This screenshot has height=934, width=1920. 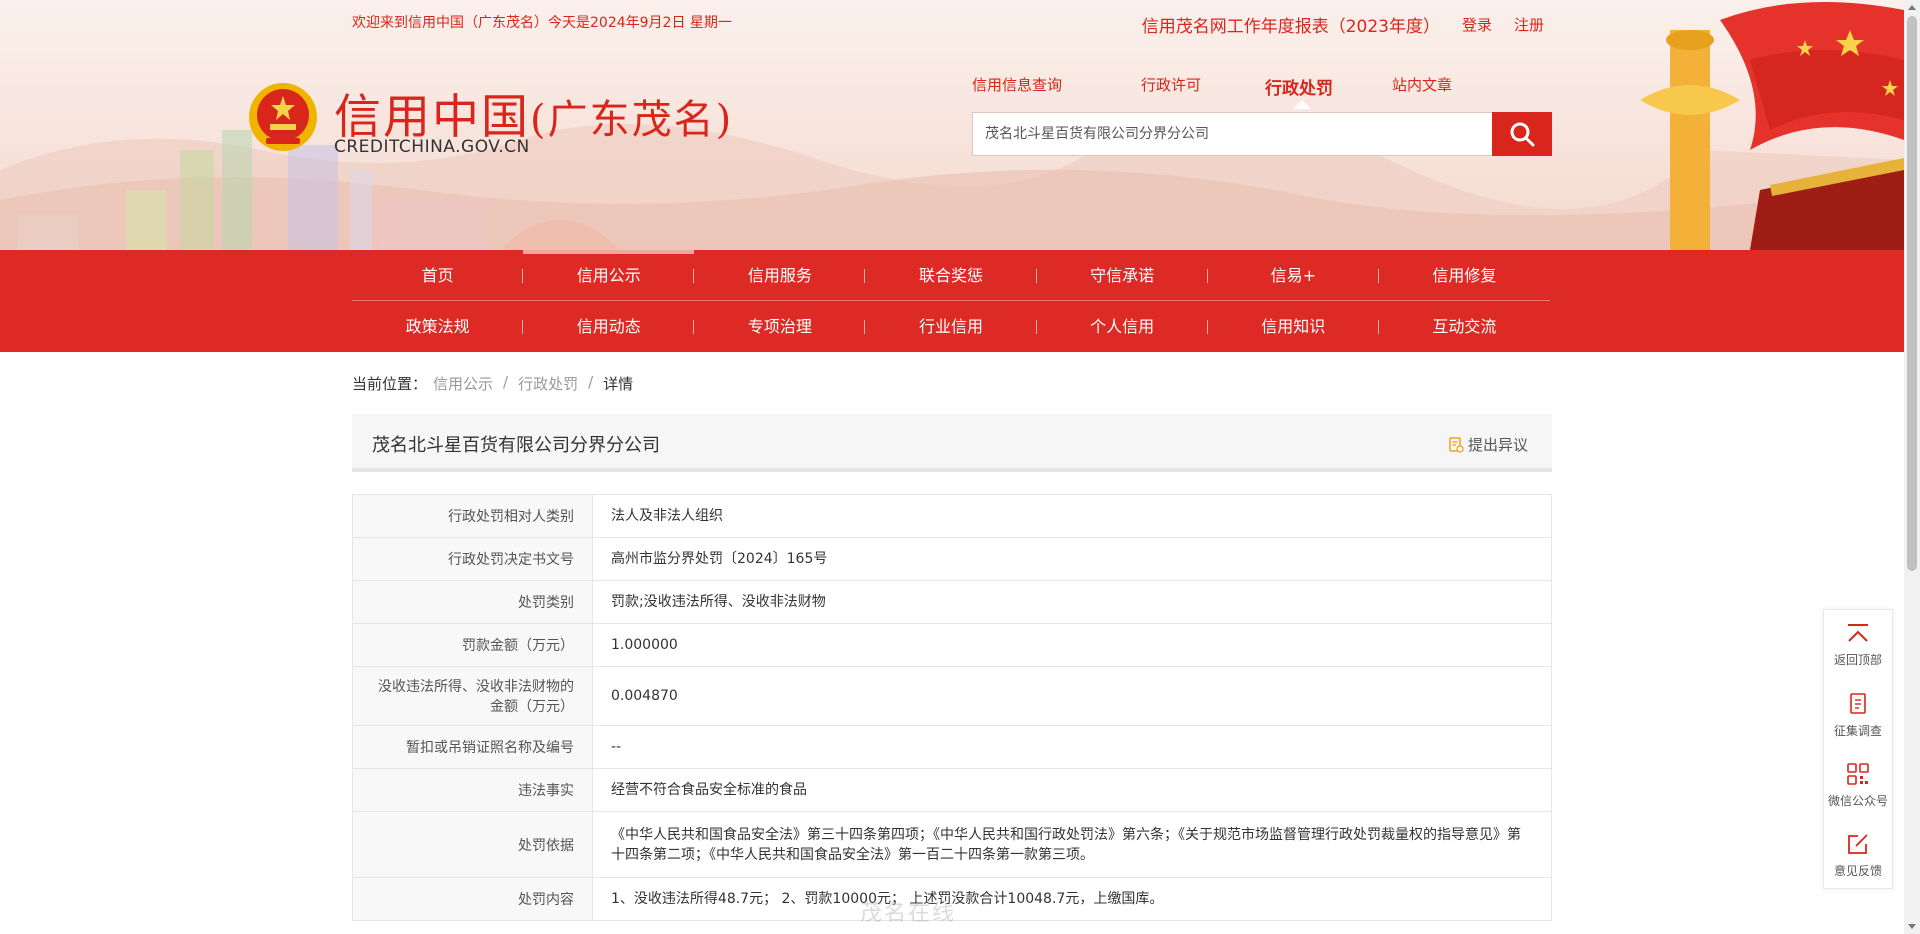 I want to click on wechat-button: 微信公众号, so click(x=1858, y=785).